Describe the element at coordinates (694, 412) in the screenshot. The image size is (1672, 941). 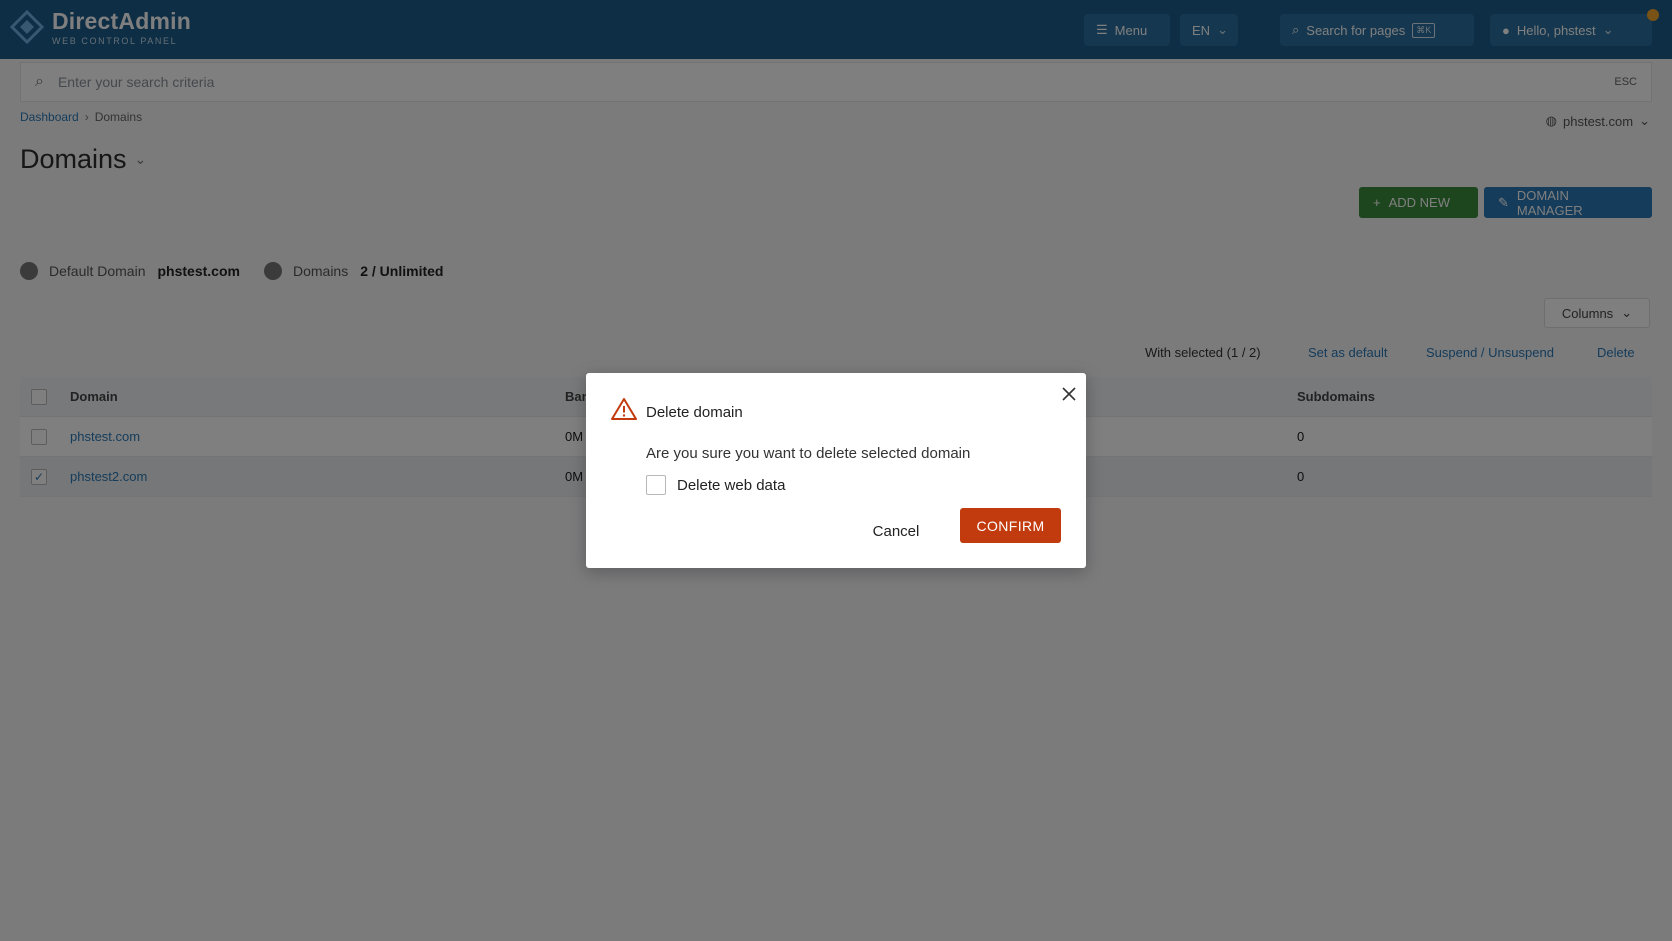
I see `dialog-title: Delete domain` at that location.